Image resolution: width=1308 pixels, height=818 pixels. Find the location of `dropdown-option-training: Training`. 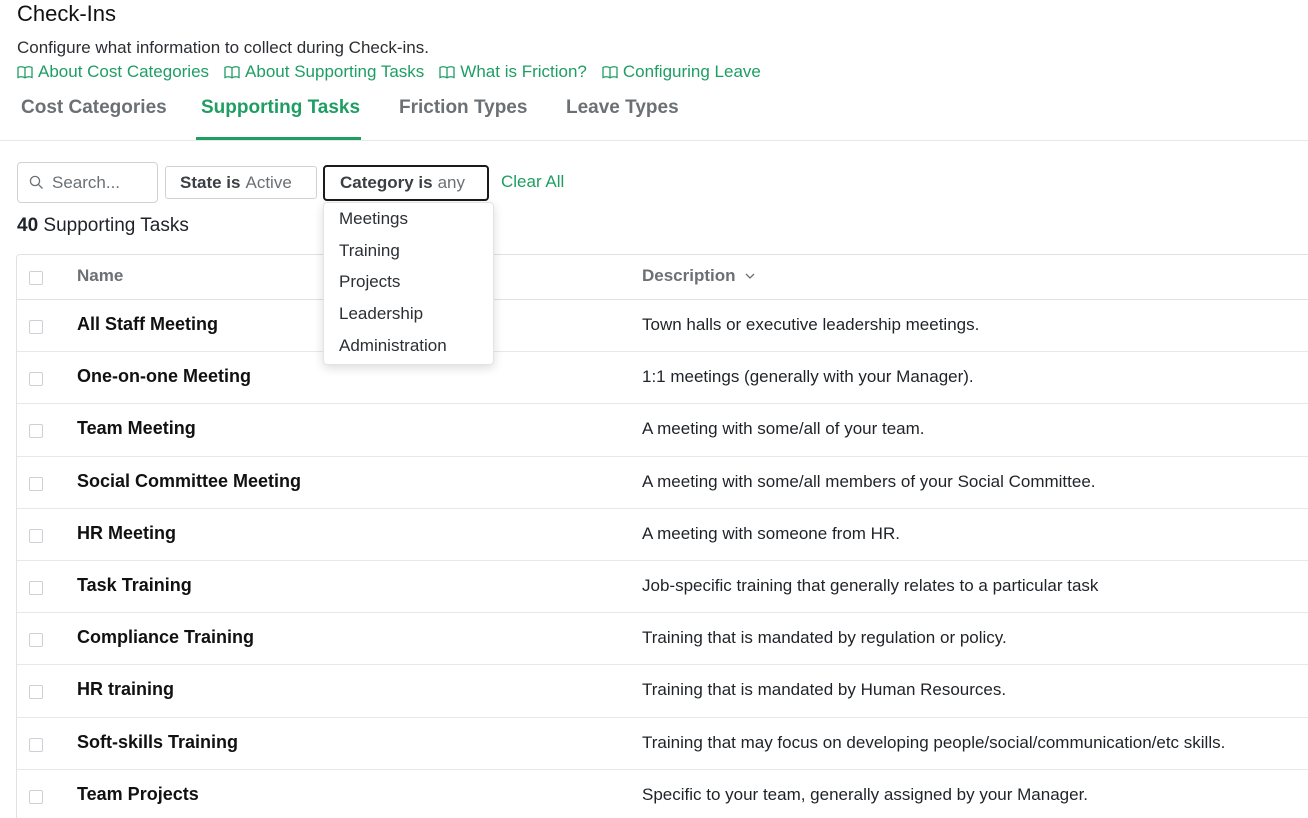

dropdown-option-training: Training is located at coordinates (408, 255).